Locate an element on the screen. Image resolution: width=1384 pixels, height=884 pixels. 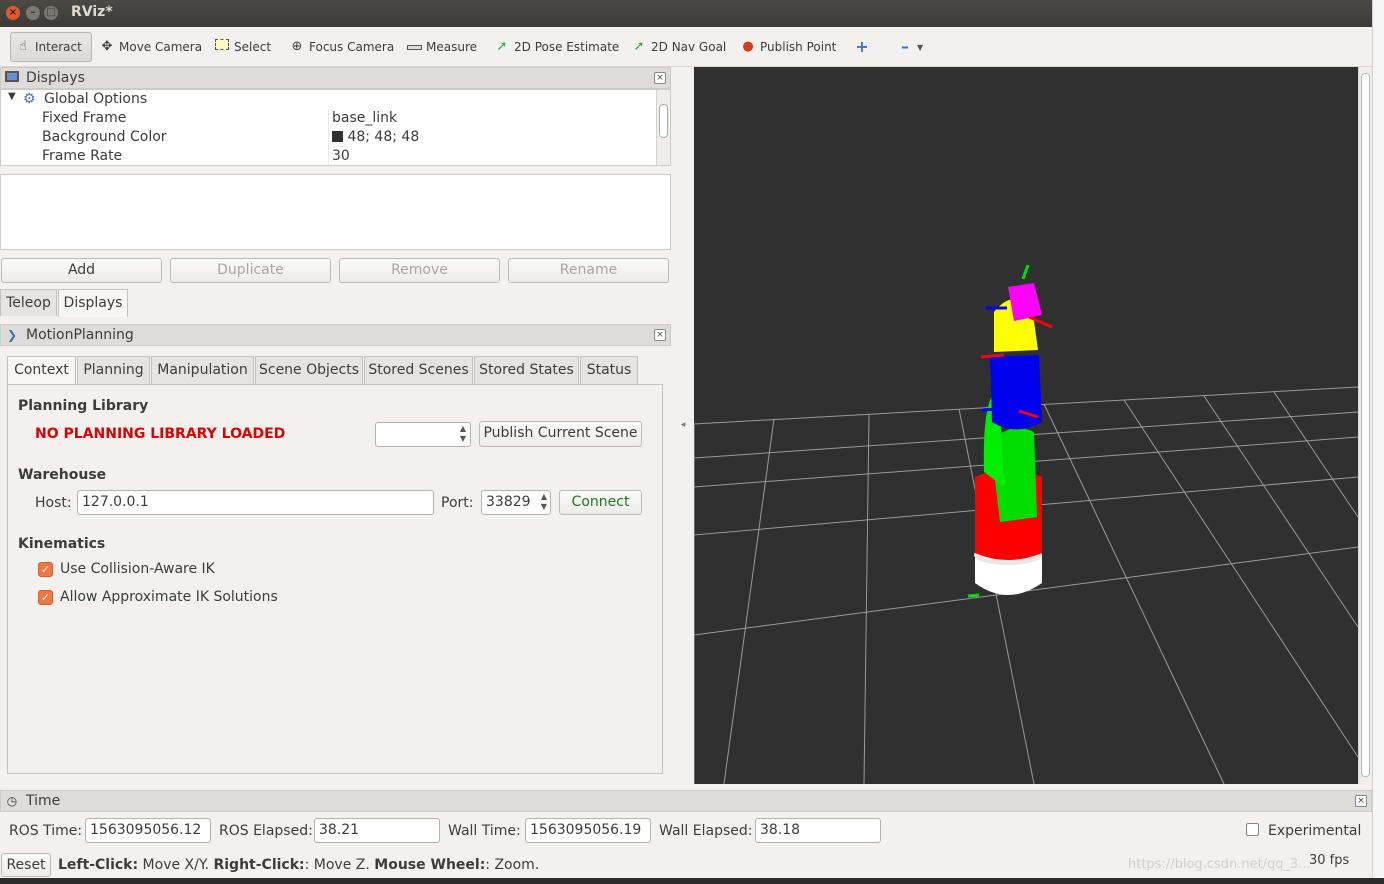
window-close-button: × is located at coordinates (13, 13).